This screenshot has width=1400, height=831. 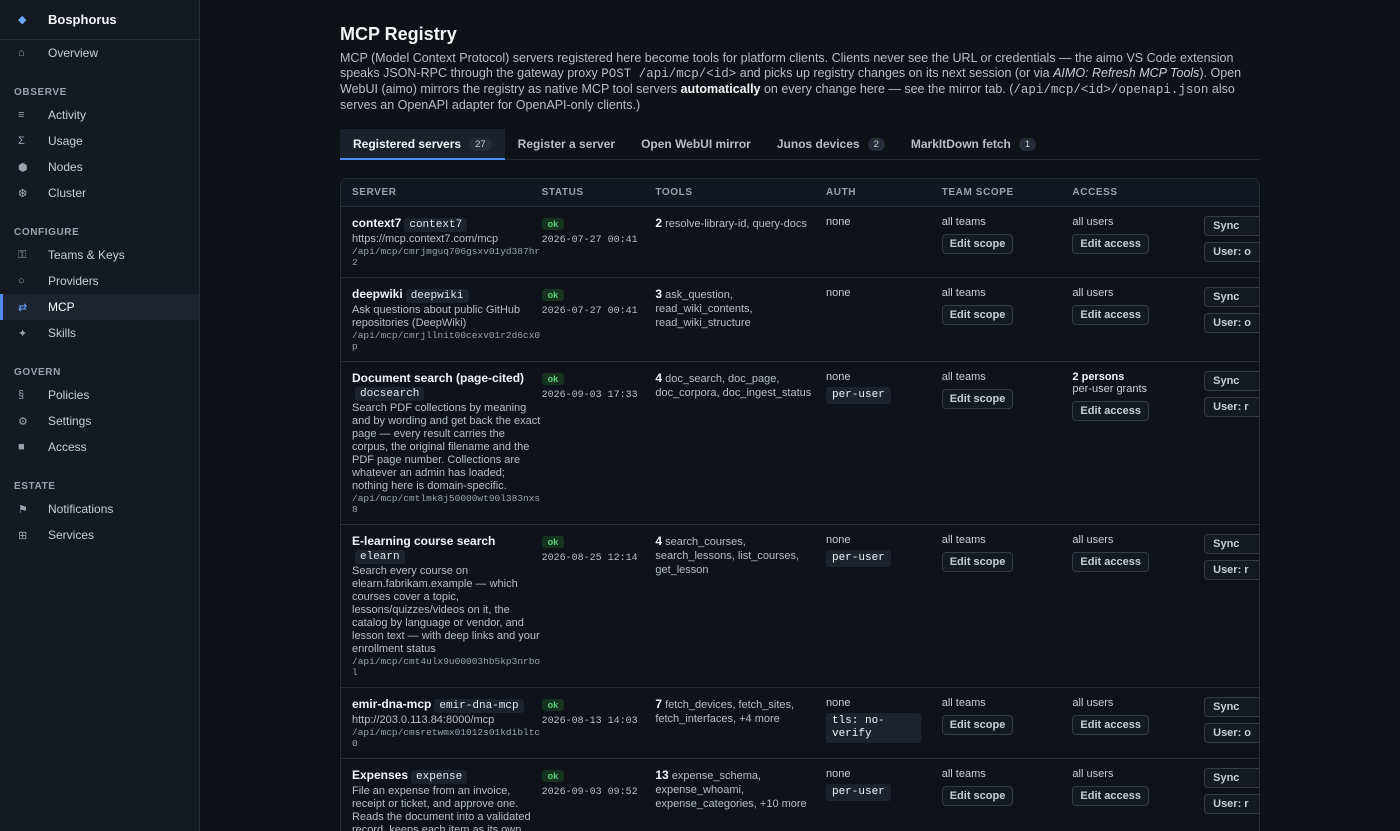 I want to click on sidebar-item-label: Settings, so click(x=70, y=421).